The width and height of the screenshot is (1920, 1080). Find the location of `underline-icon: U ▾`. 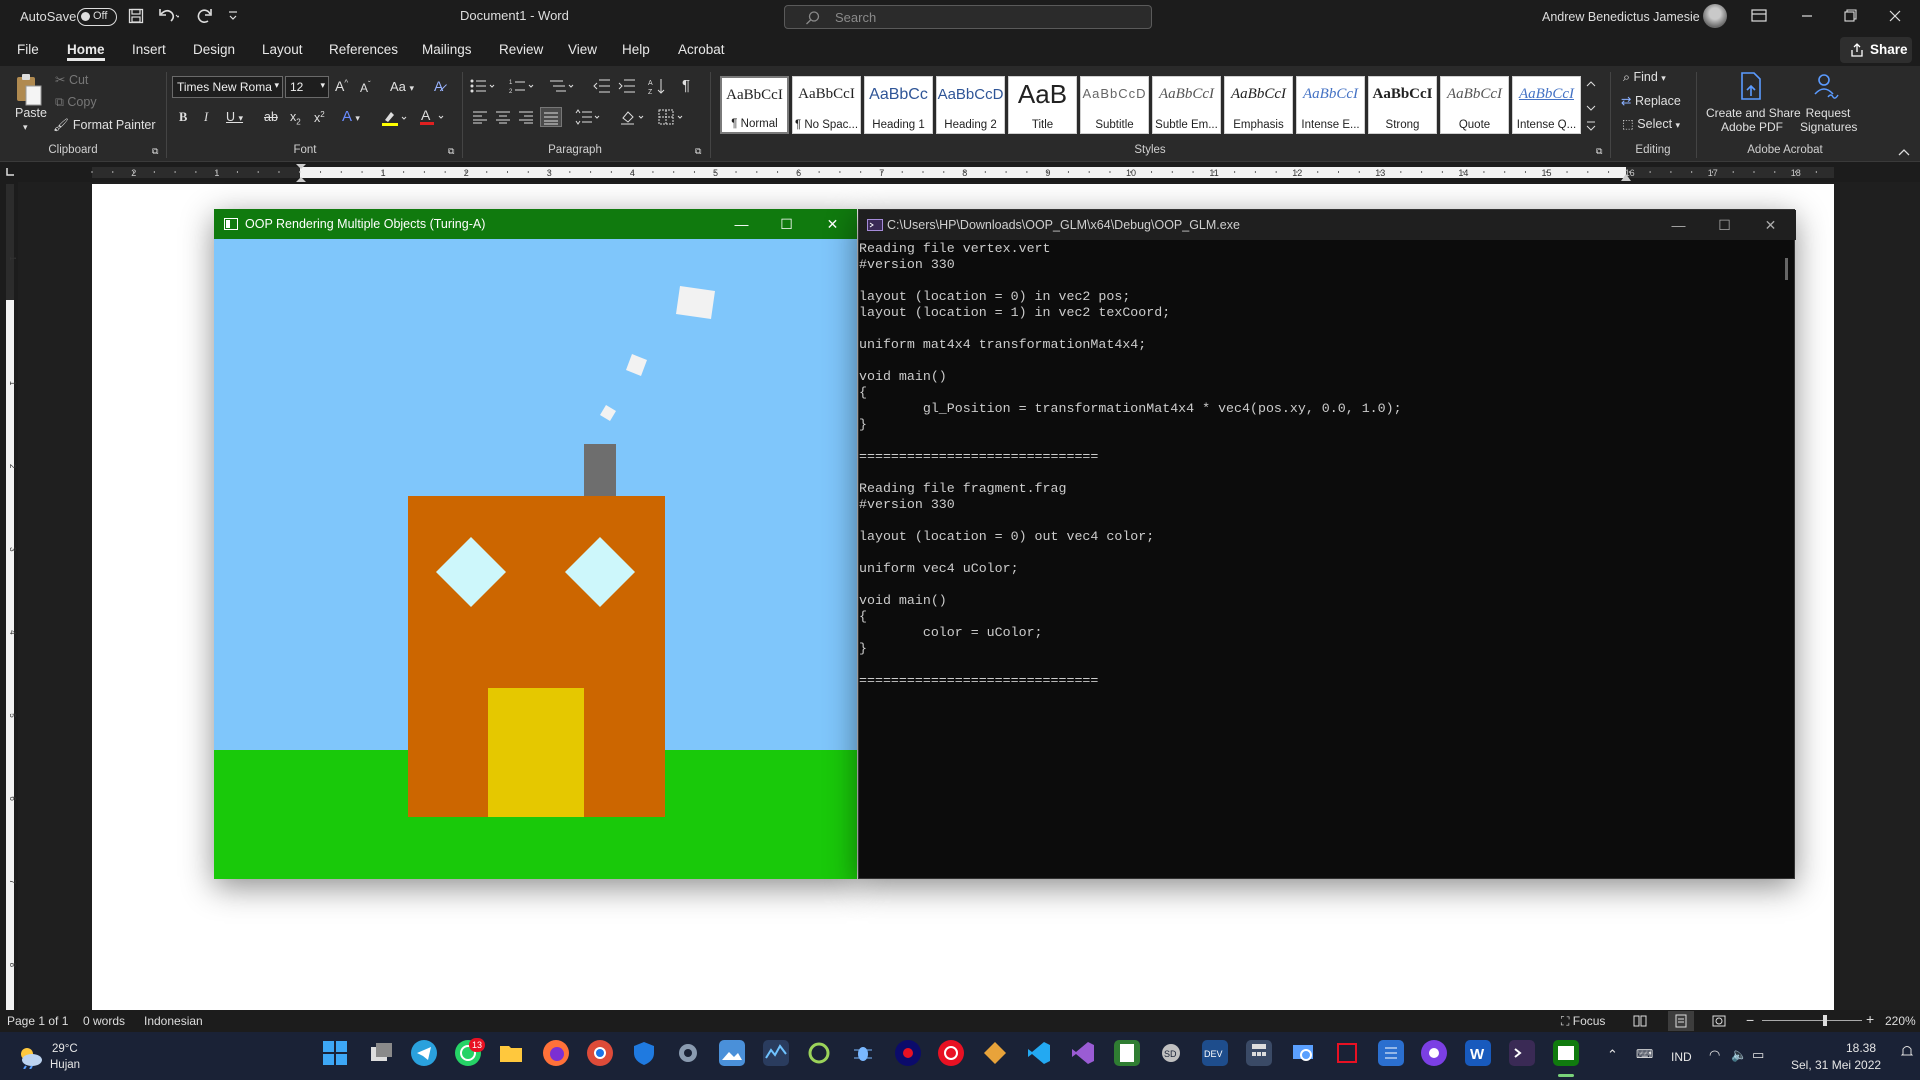

underline-icon: U ▾ is located at coordinates (234, 117).